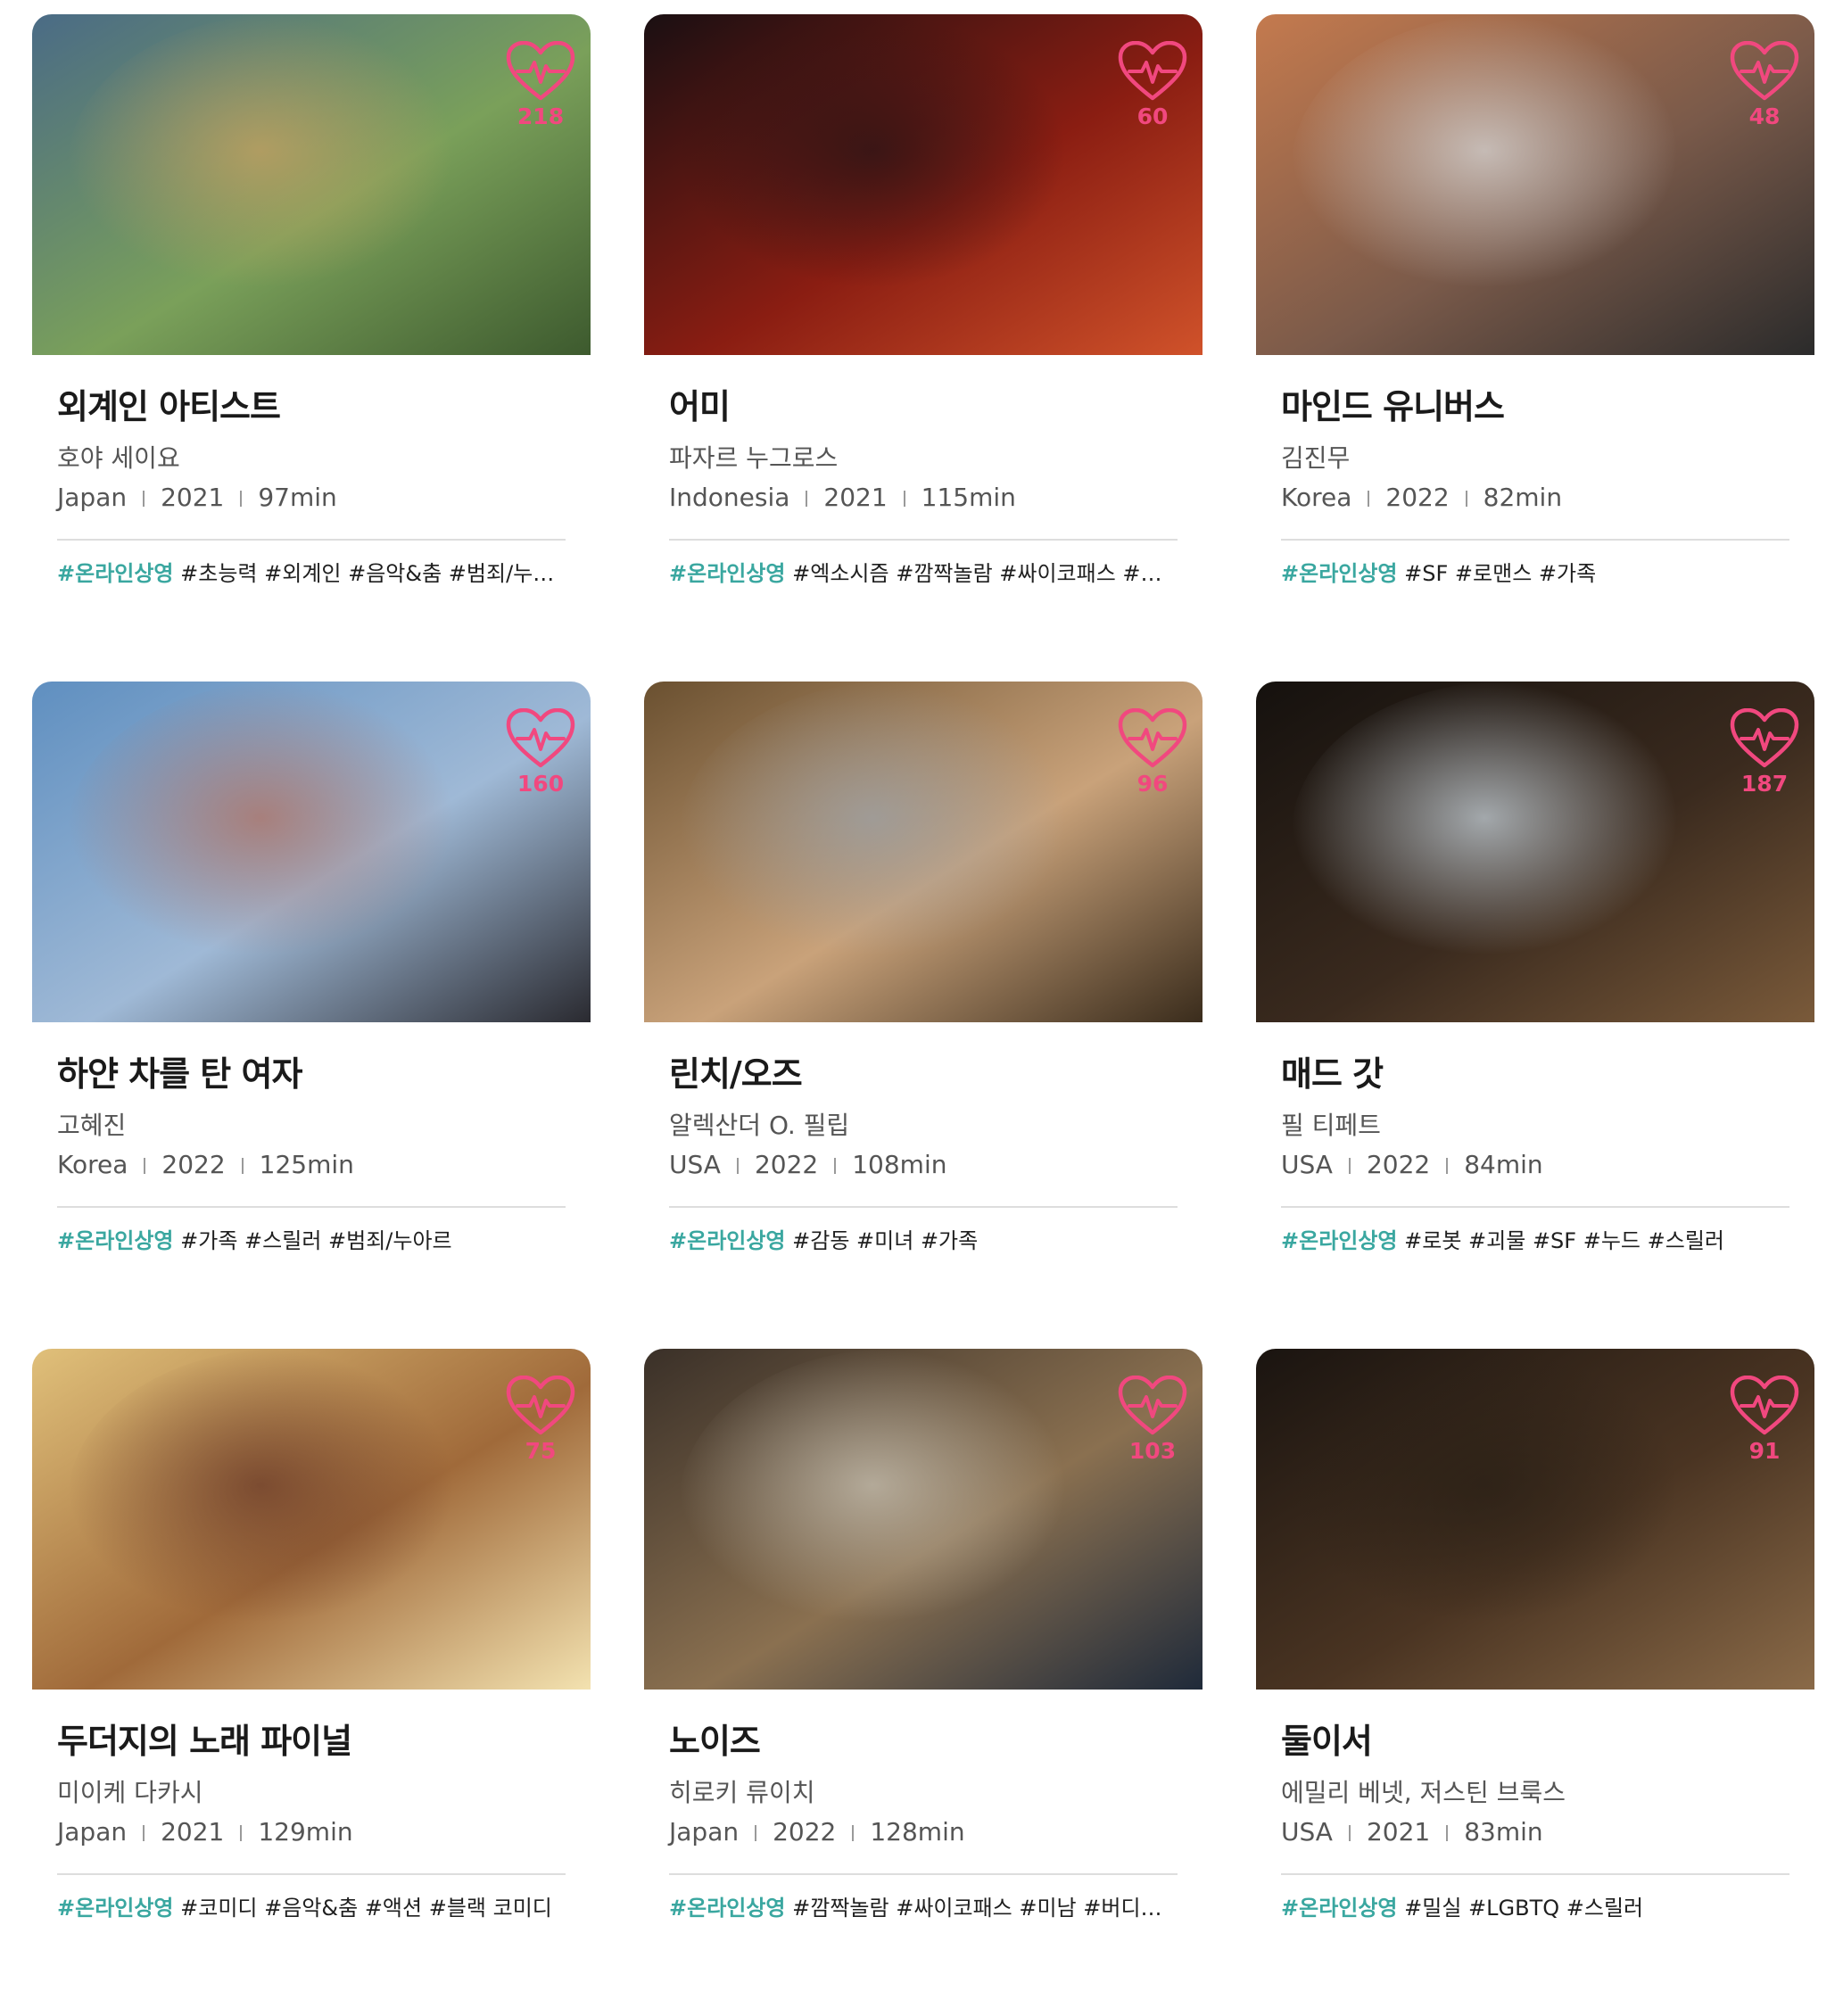  What do you see at coordinates (1764, 116) in the screenshot?
I see `like-count: 48` at bounding box center [1764, 116].